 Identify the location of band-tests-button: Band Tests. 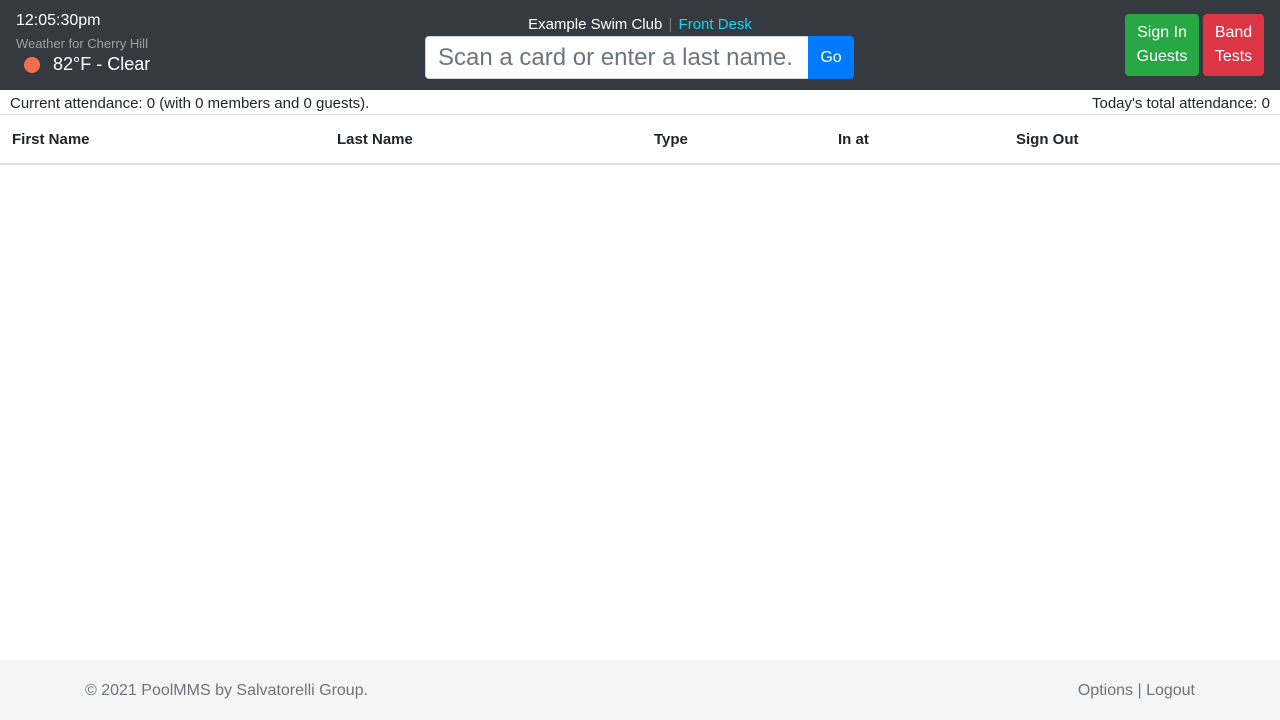
(1233, 45).